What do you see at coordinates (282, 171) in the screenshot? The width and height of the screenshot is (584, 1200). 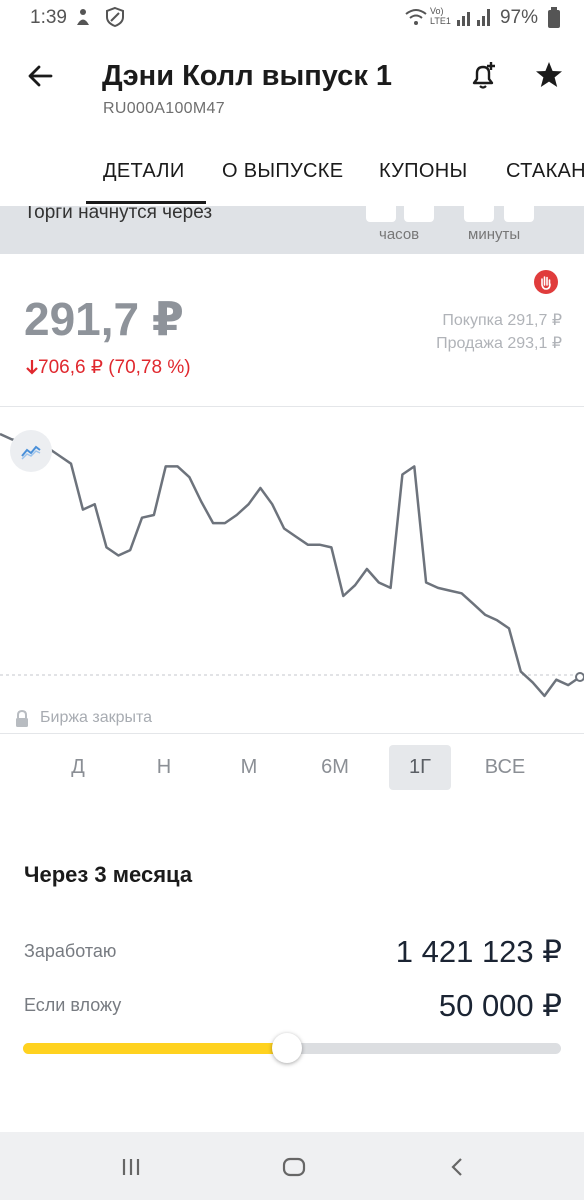 I see `tab-about-issue: О ВЫПУСКЕ` at bounding box center [282, 171].